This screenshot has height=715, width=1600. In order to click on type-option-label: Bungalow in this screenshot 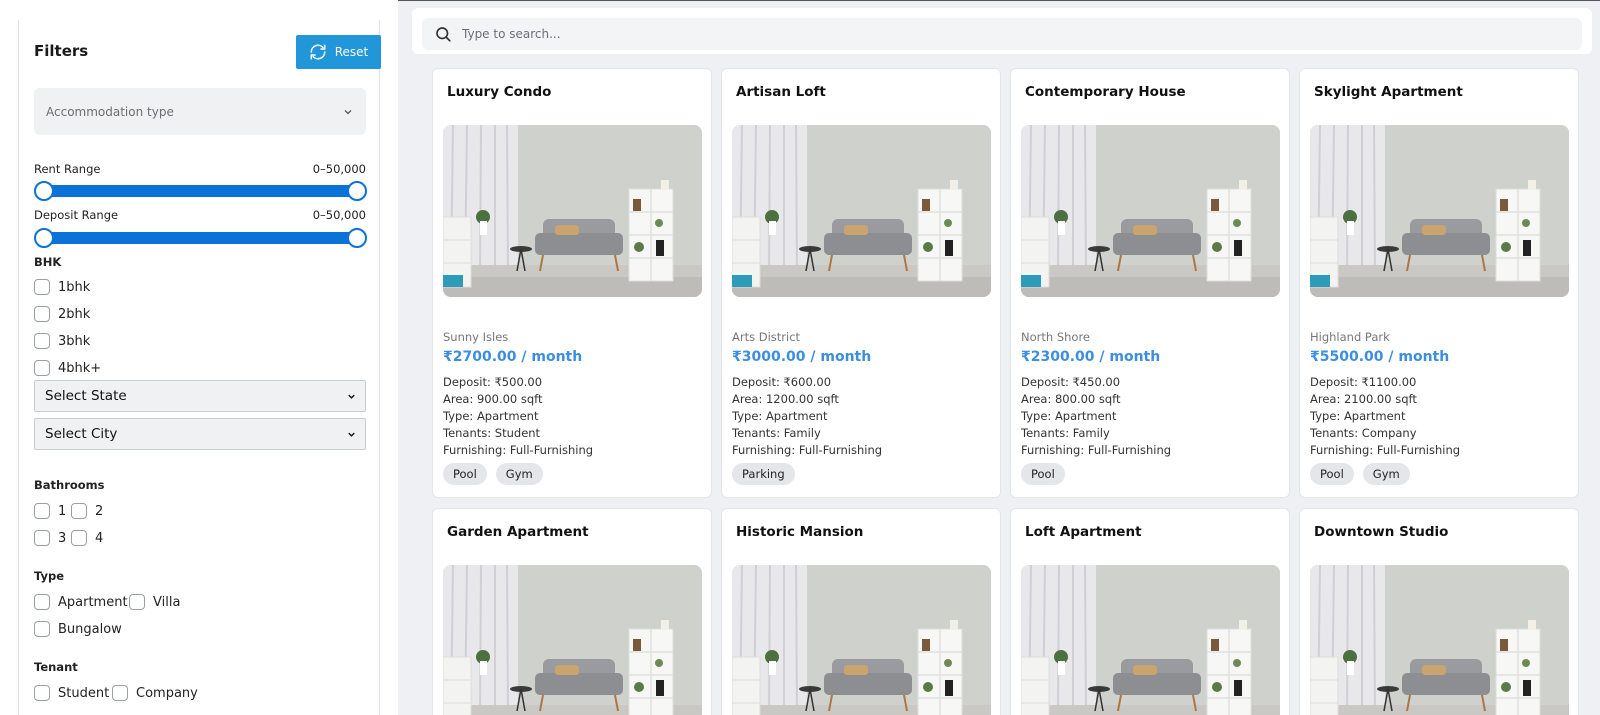, I will do `click(90, 629)`.